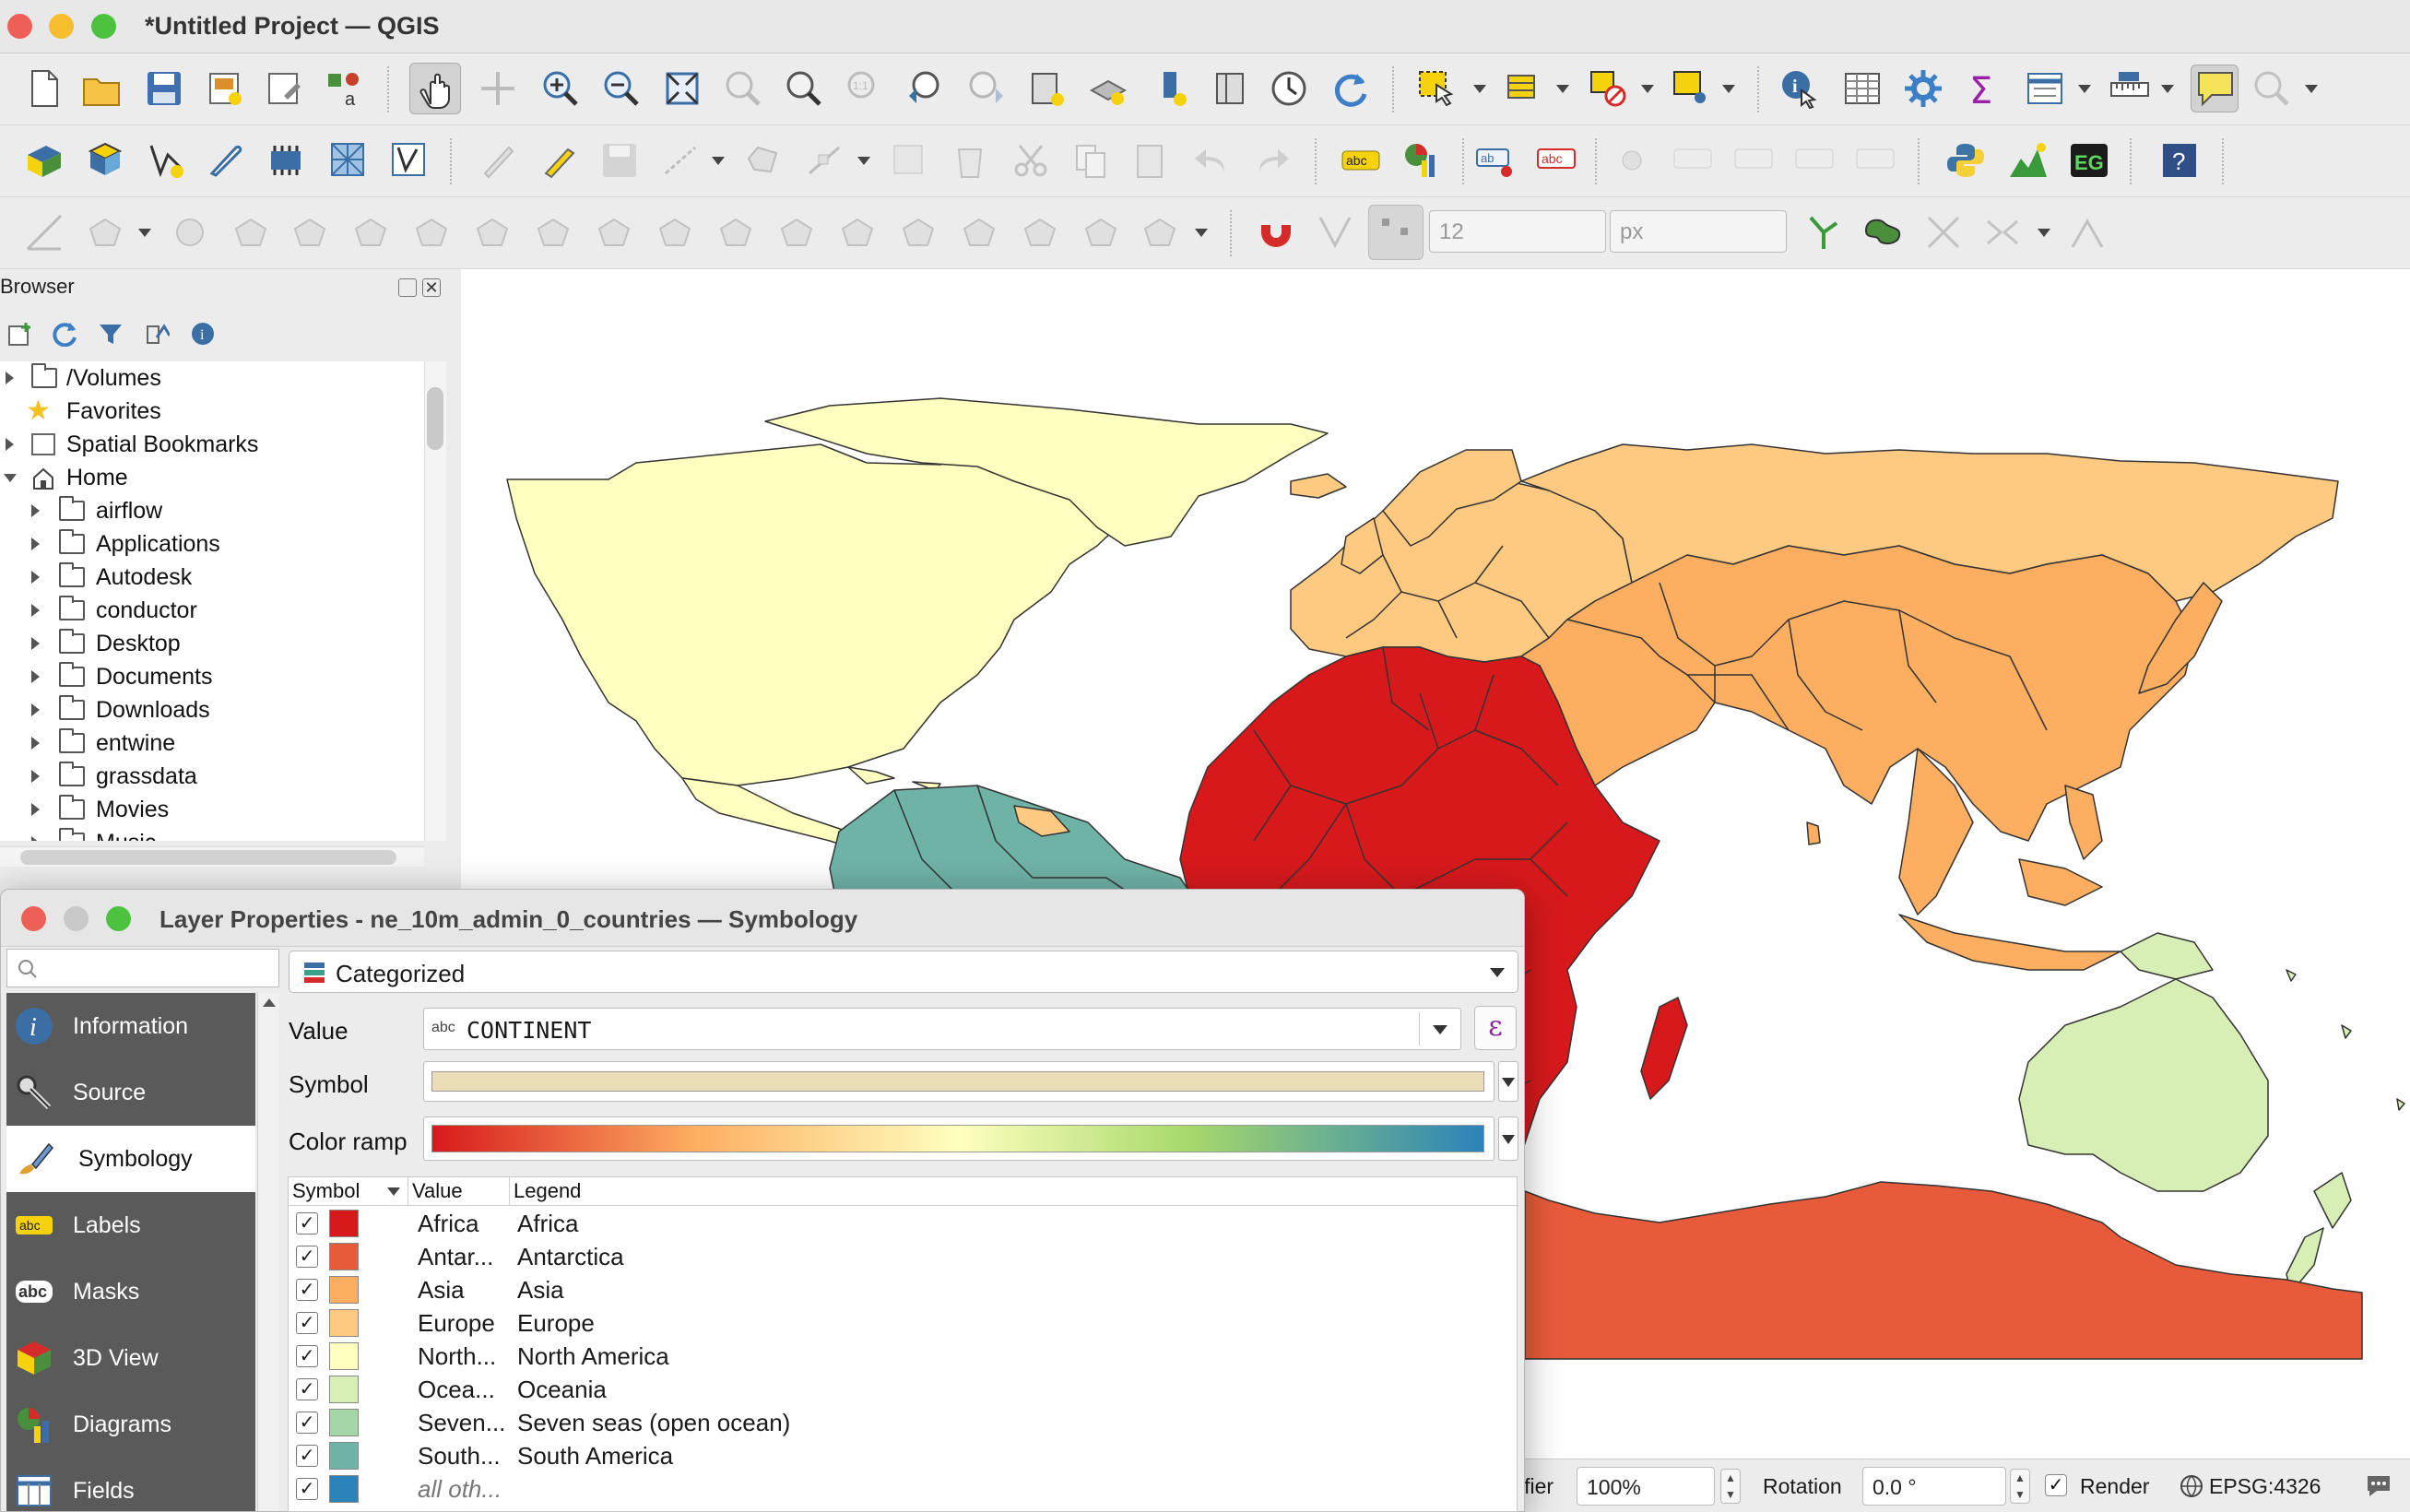 The image size is (2410, 1512). Describe the element at coordinates (562, 1389) in the screenshot. I see `category-legend: Oceania` at that location.